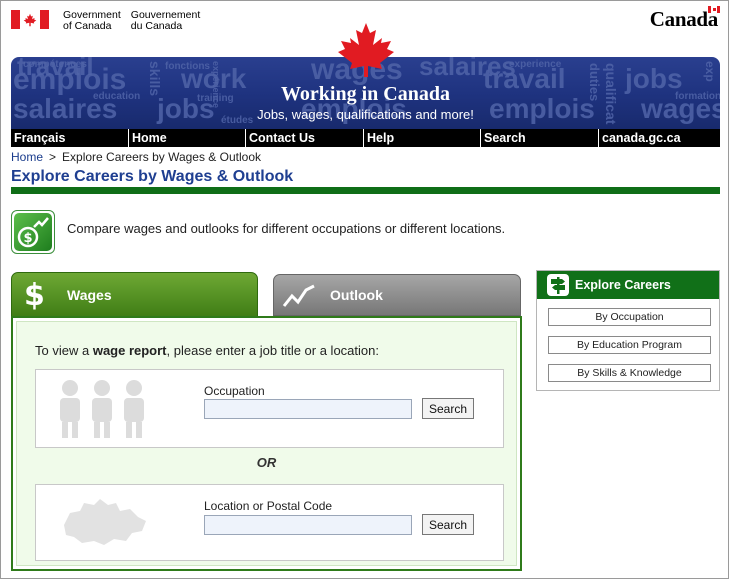 This screenshot has width=729, height=579. I want to click on occupation-label: Occupation, so click(234, 391).